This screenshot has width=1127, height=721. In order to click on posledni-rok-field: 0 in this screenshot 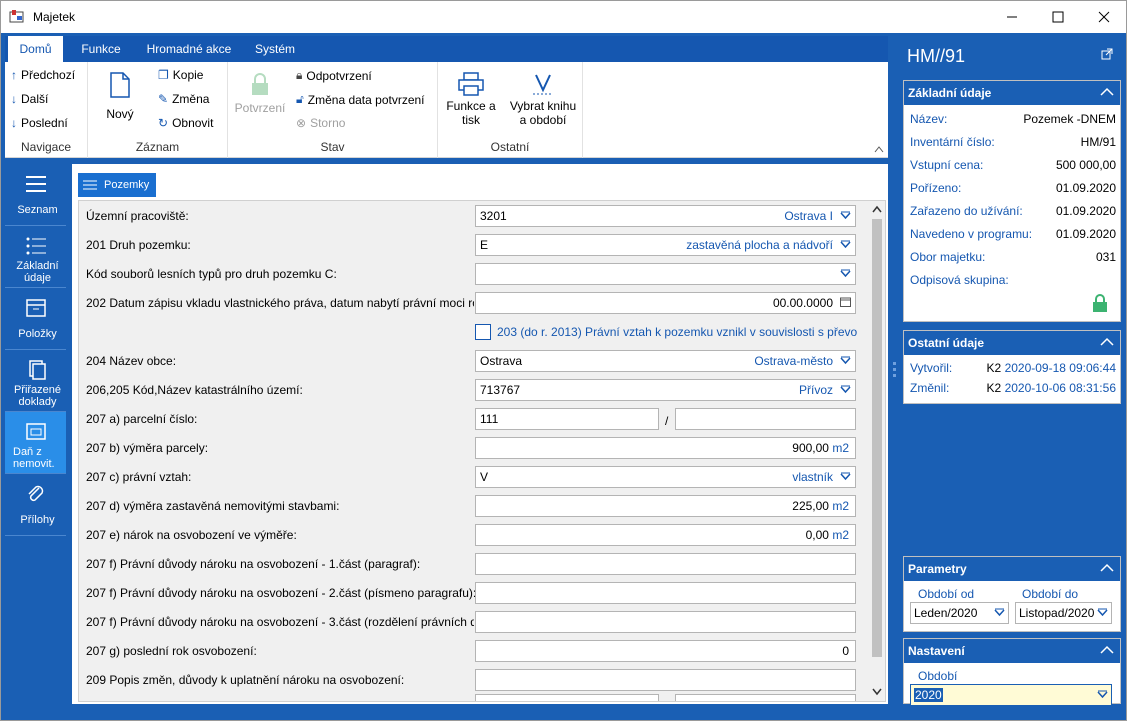, I will do `click(665, 651)`.